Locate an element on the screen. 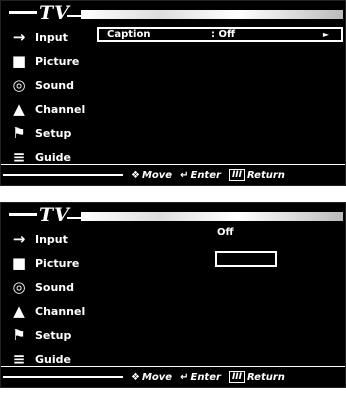  option-off: Off is located at coordinates (225, 232).